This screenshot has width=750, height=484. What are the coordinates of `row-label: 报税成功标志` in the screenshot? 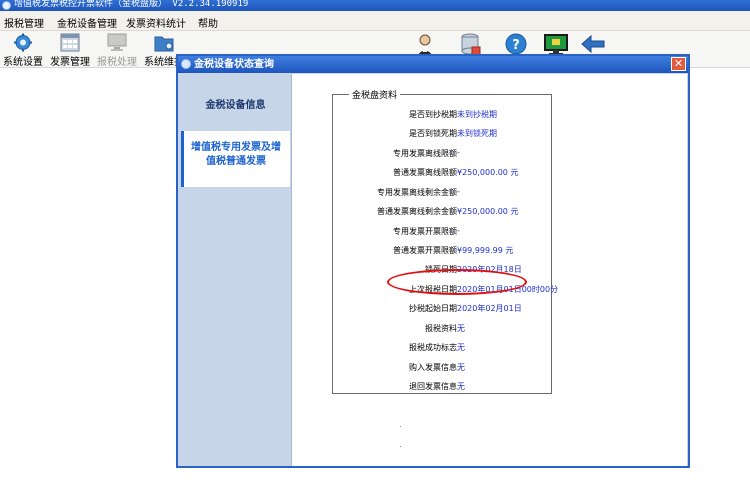 It's located at (433, 347).